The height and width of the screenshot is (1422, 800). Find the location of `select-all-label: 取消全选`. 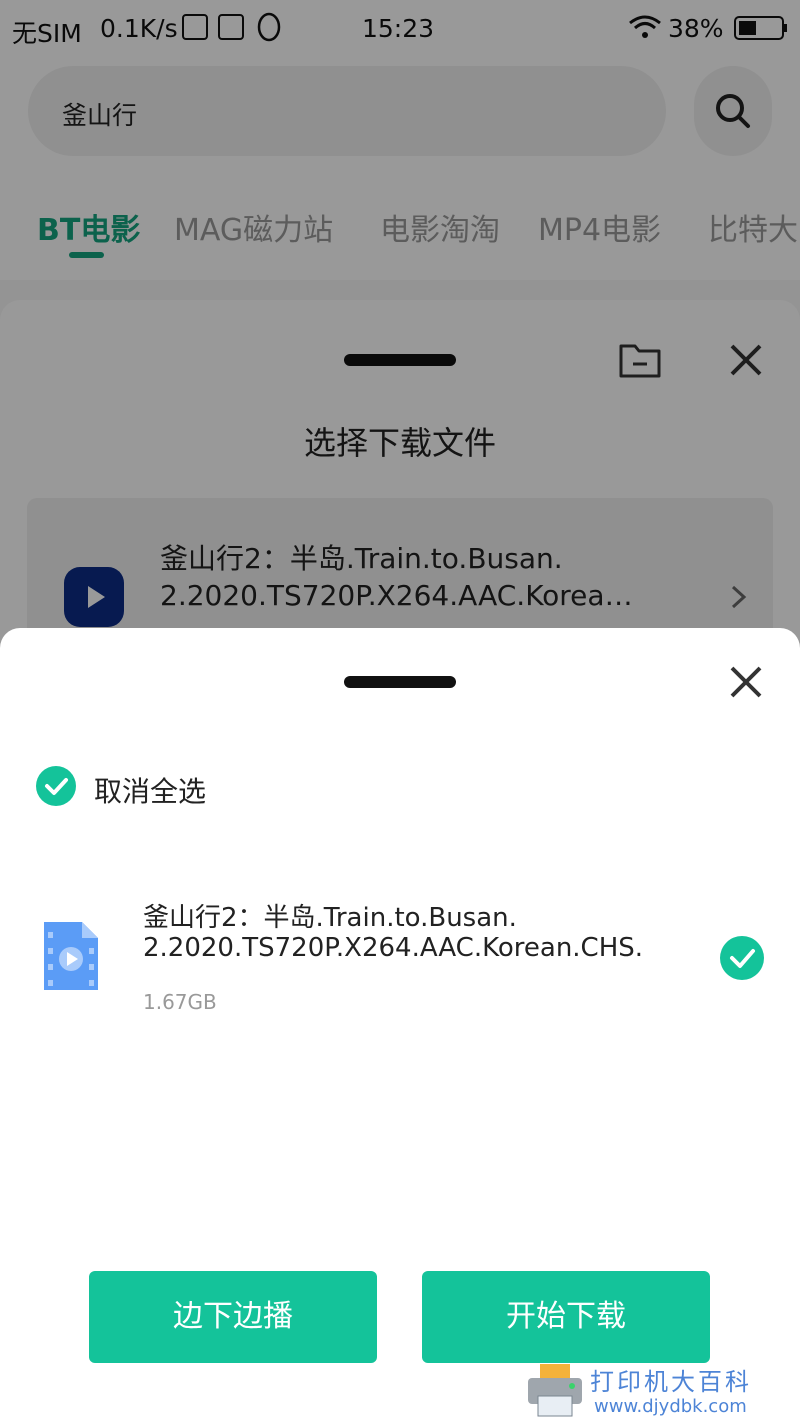

select-all-label: 取消全选 is located at coordinates (150, 790).